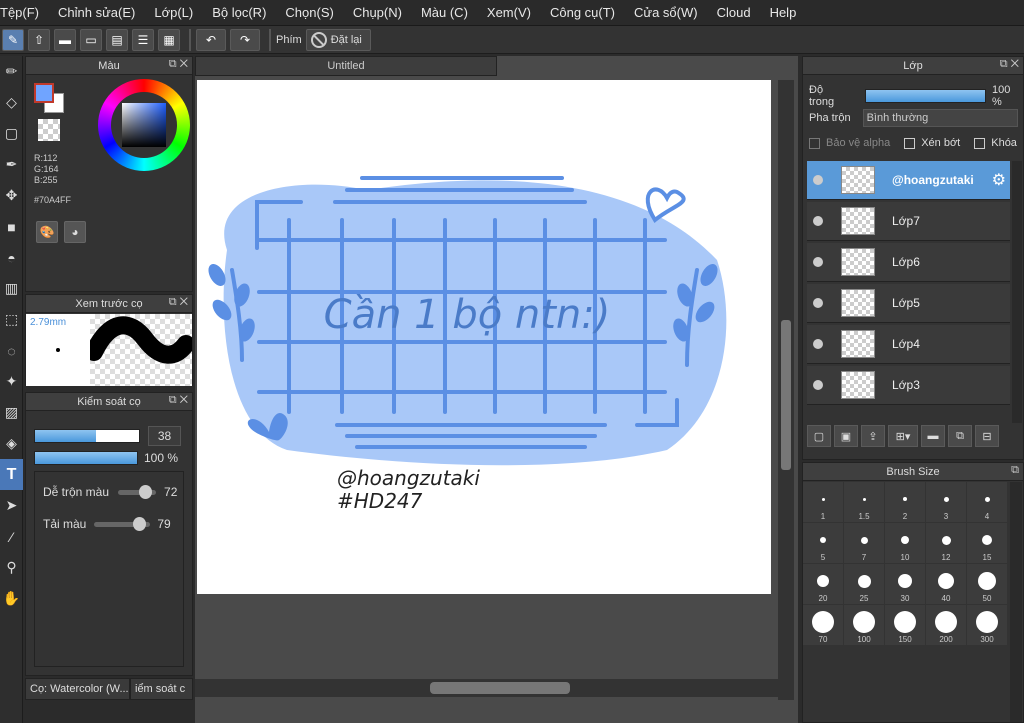 This screenshot has width=1024, height=723. What do you see at coordinates (908, 303) in the screenshot?
I see `layer-row: Lớp5` at bounding box center [908, 303].